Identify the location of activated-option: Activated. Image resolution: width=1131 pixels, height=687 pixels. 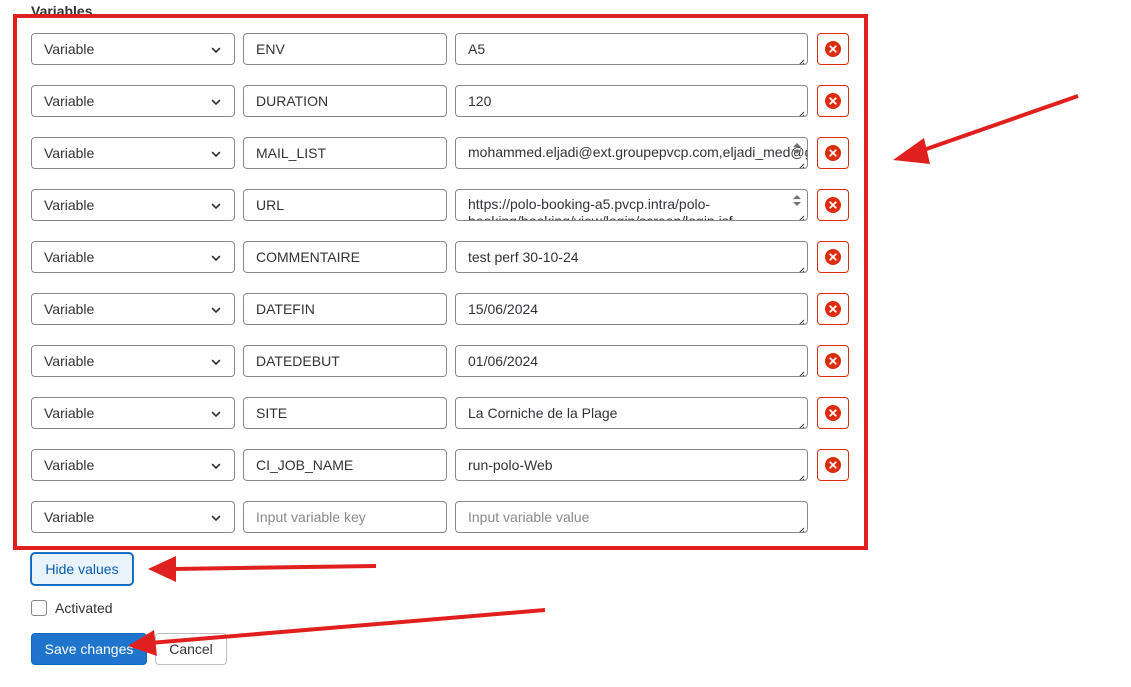
(72, 608).